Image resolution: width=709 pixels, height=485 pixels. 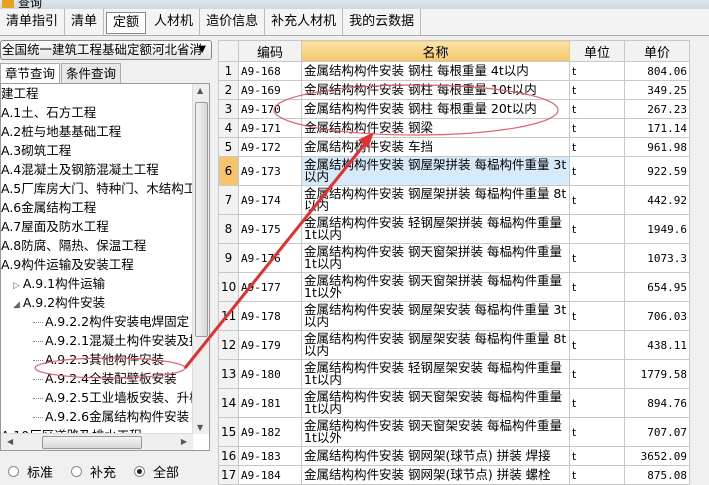 What do you see at coordinates (657, 200) in the screenshot?
I see `price-cell: 442.92` at bounding box center [657, 200].